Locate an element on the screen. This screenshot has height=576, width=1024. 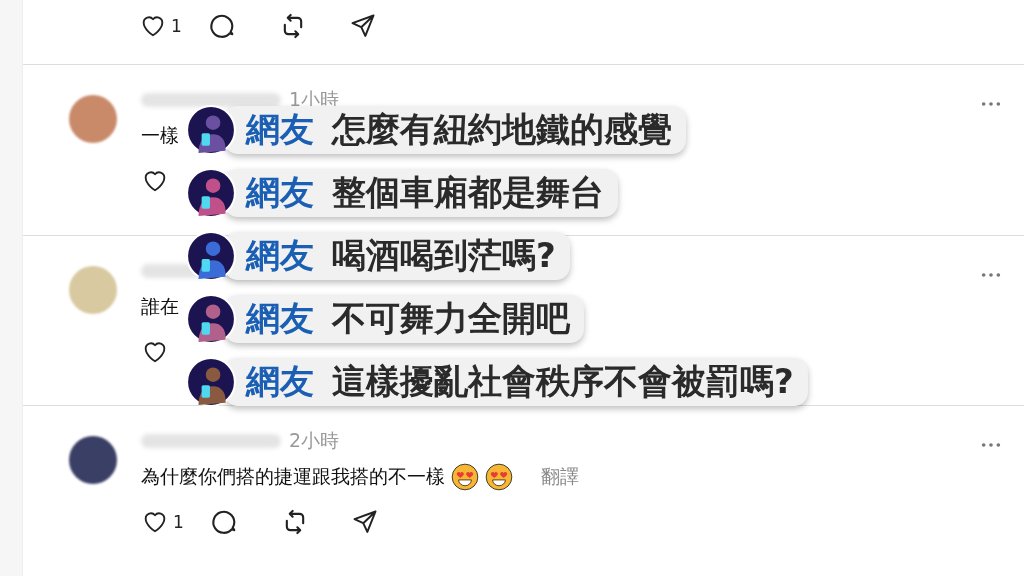
avatar is located at coordinates (93, 459).